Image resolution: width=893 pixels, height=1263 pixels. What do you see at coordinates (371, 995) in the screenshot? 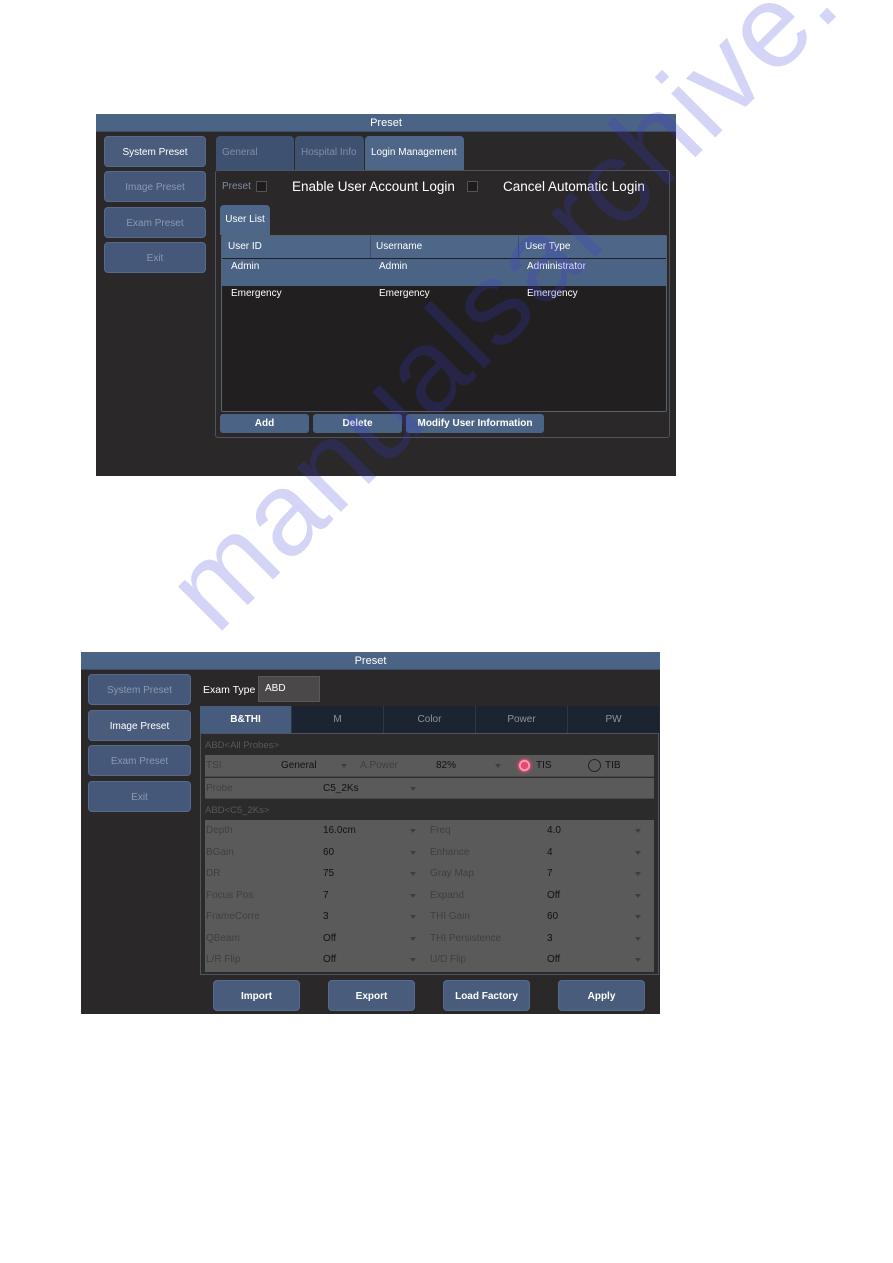
I see `export-button: Export` at bounding box center [371, 995].